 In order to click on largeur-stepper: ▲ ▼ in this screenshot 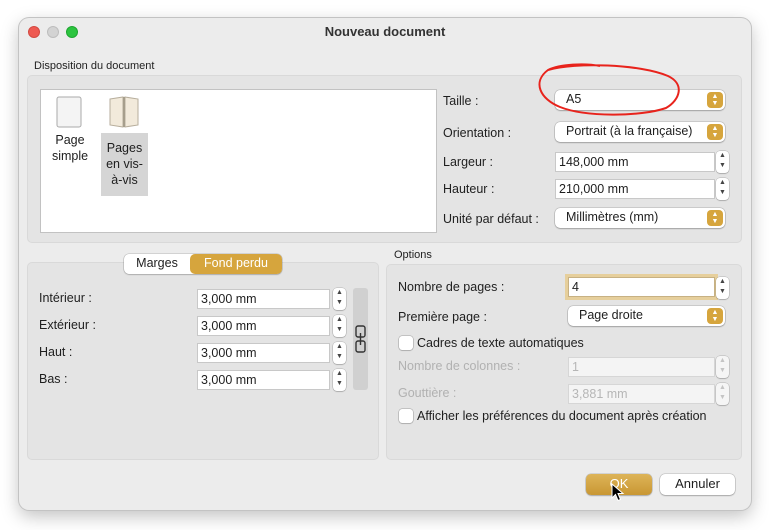, I will do `click(722, 162)`.